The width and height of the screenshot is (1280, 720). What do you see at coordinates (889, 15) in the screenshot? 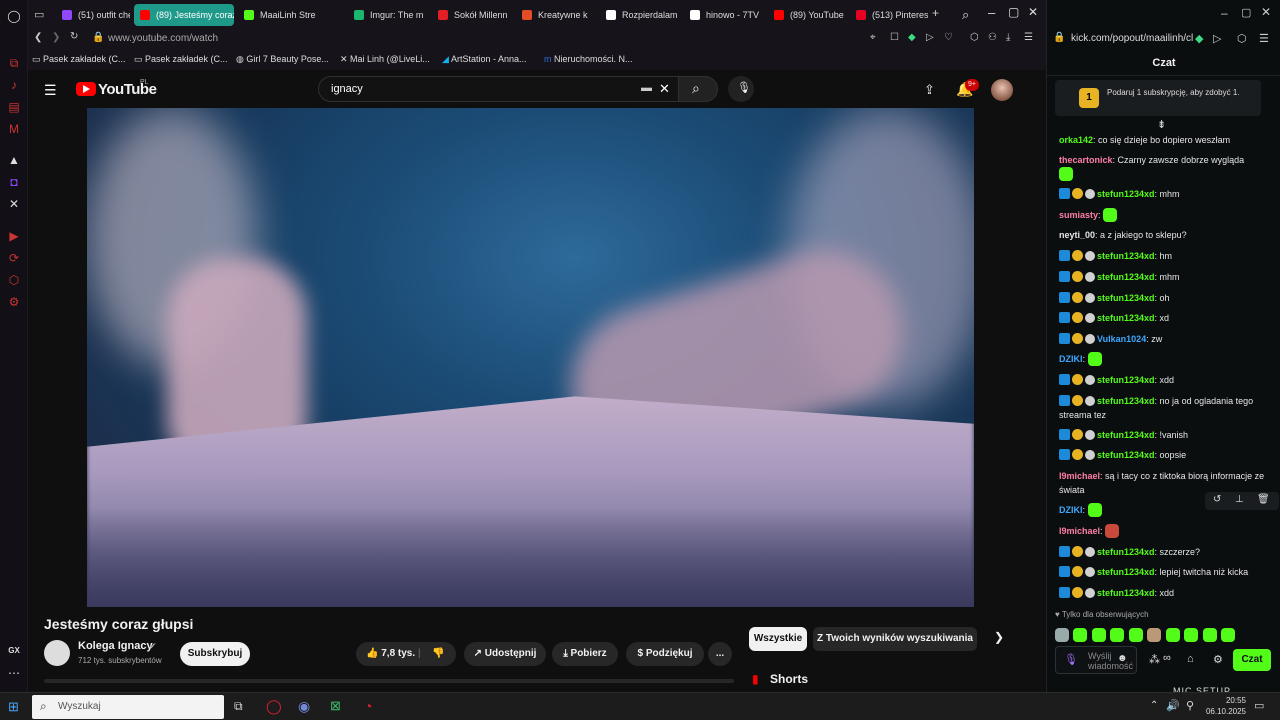
I see `browser-tab: (513) Pinterest` at bounding box center [889, 15].